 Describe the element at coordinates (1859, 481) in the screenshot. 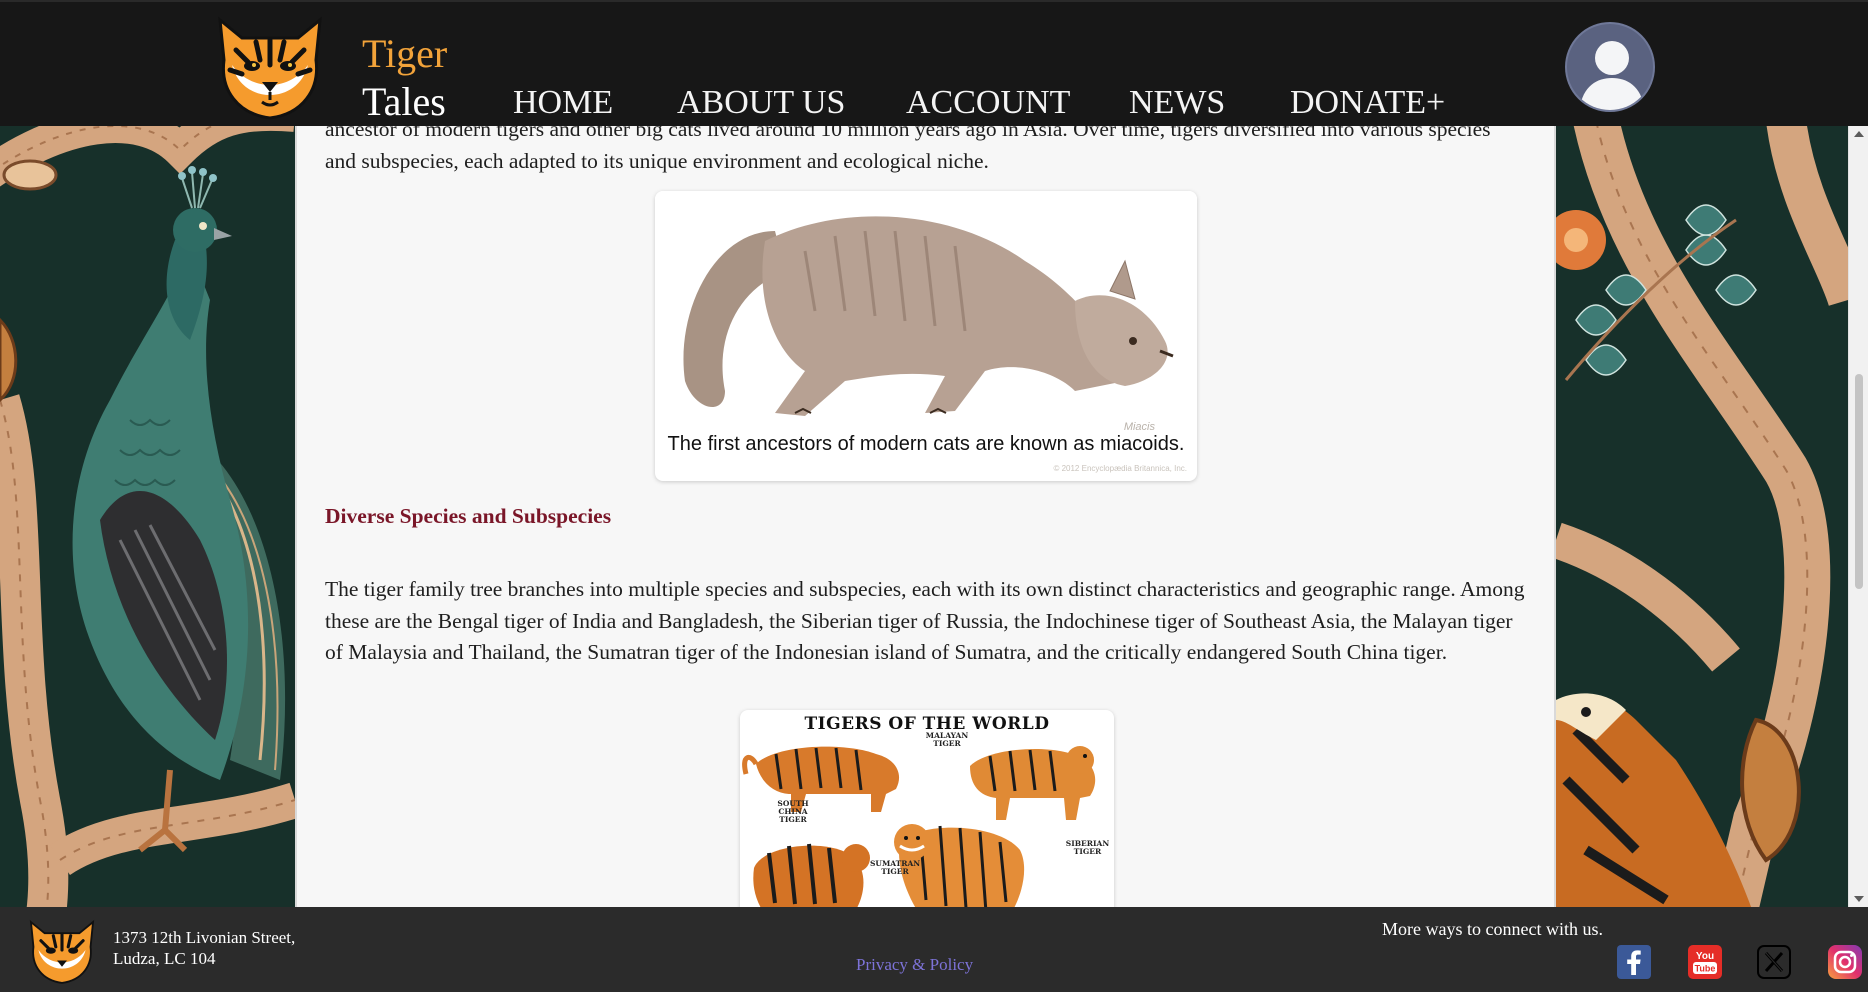

I see `scroll-thumb` at that location.